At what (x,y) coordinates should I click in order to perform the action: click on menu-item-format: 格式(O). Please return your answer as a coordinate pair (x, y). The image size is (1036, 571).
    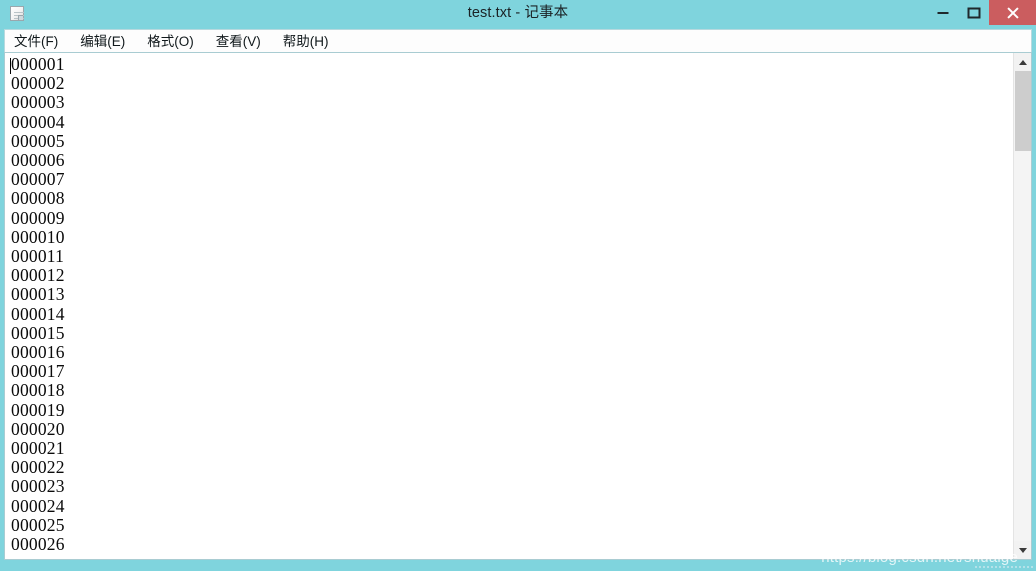
    Looking at the image, I should click on (170, 41).